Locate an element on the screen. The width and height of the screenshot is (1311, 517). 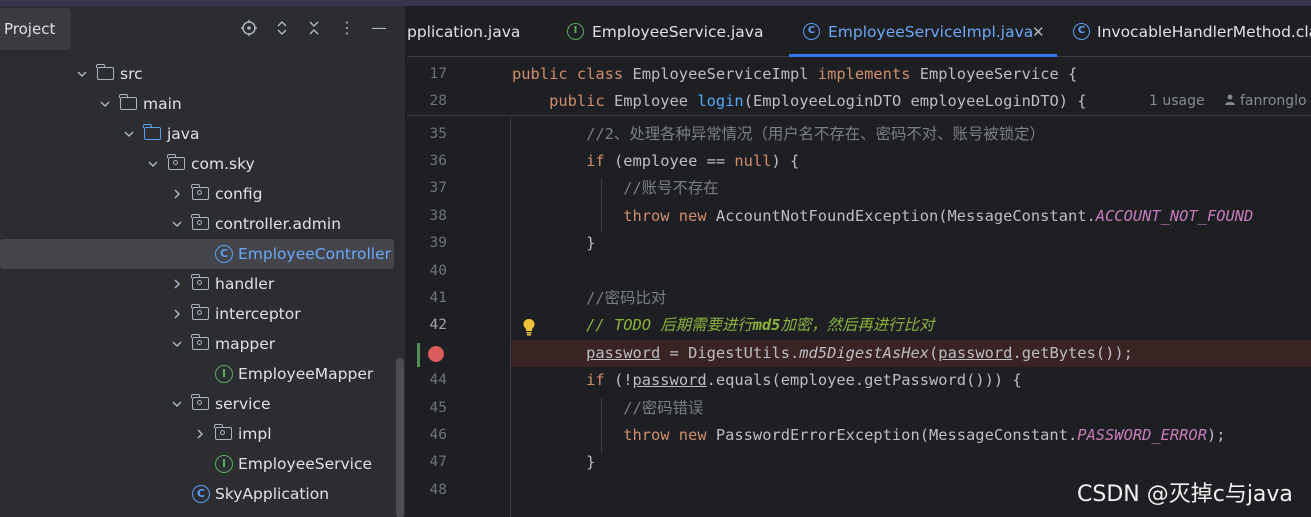
line-number: 35 is located at coordinates (438, 133).